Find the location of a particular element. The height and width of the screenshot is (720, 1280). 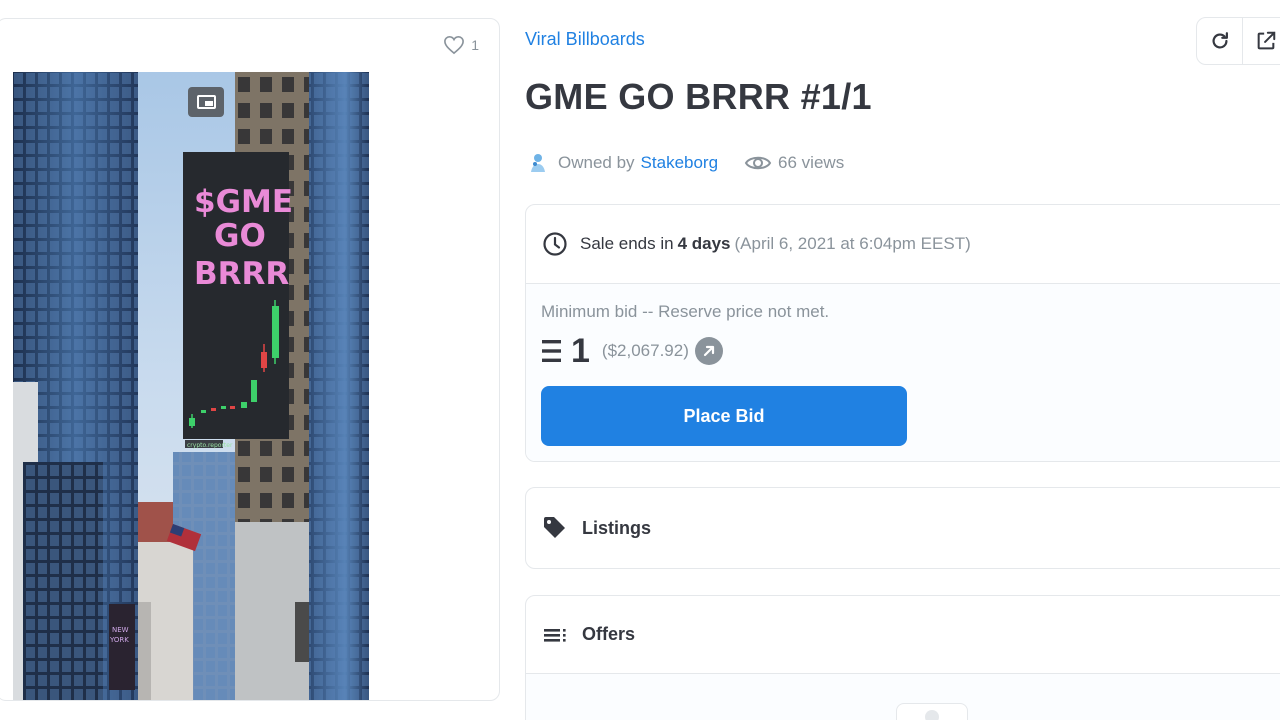

clock-icon is located at coordinates (555, 244).